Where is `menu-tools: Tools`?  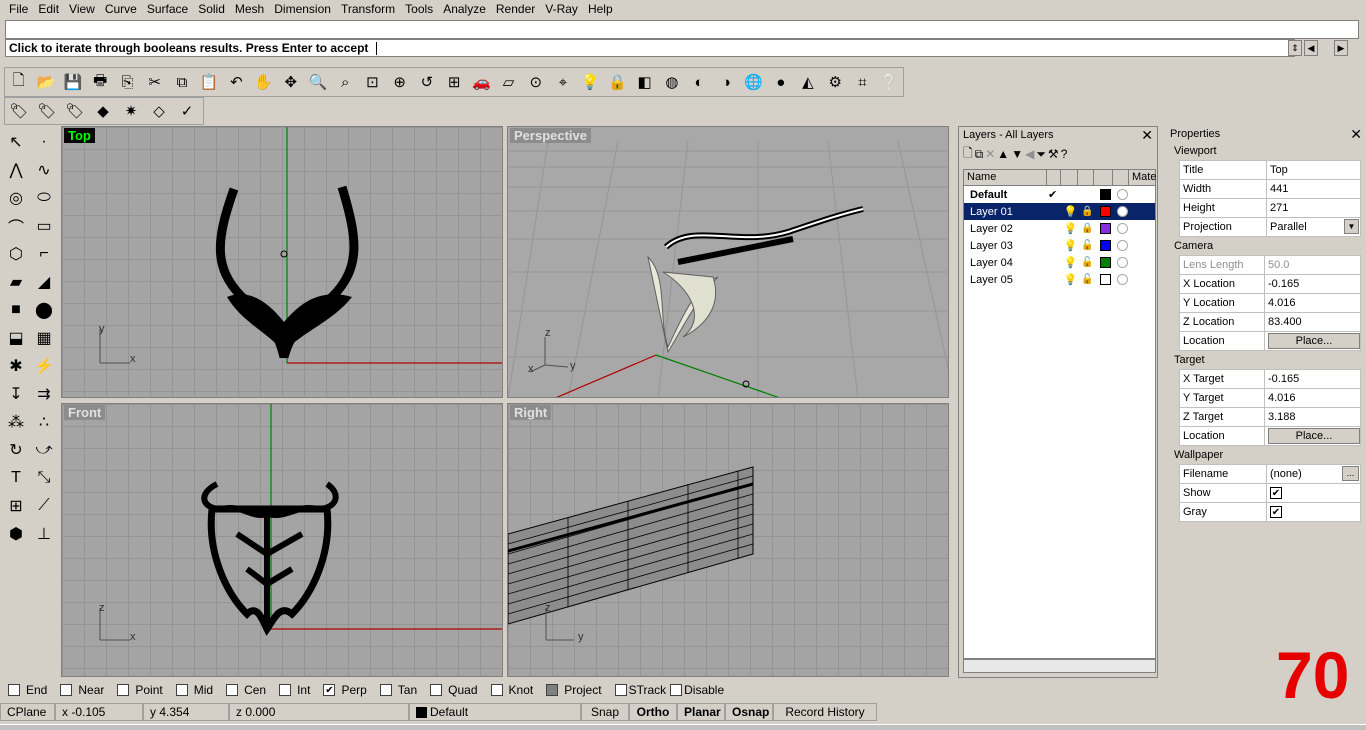
menu-tools: Tools is located at coordinates (419, 9).